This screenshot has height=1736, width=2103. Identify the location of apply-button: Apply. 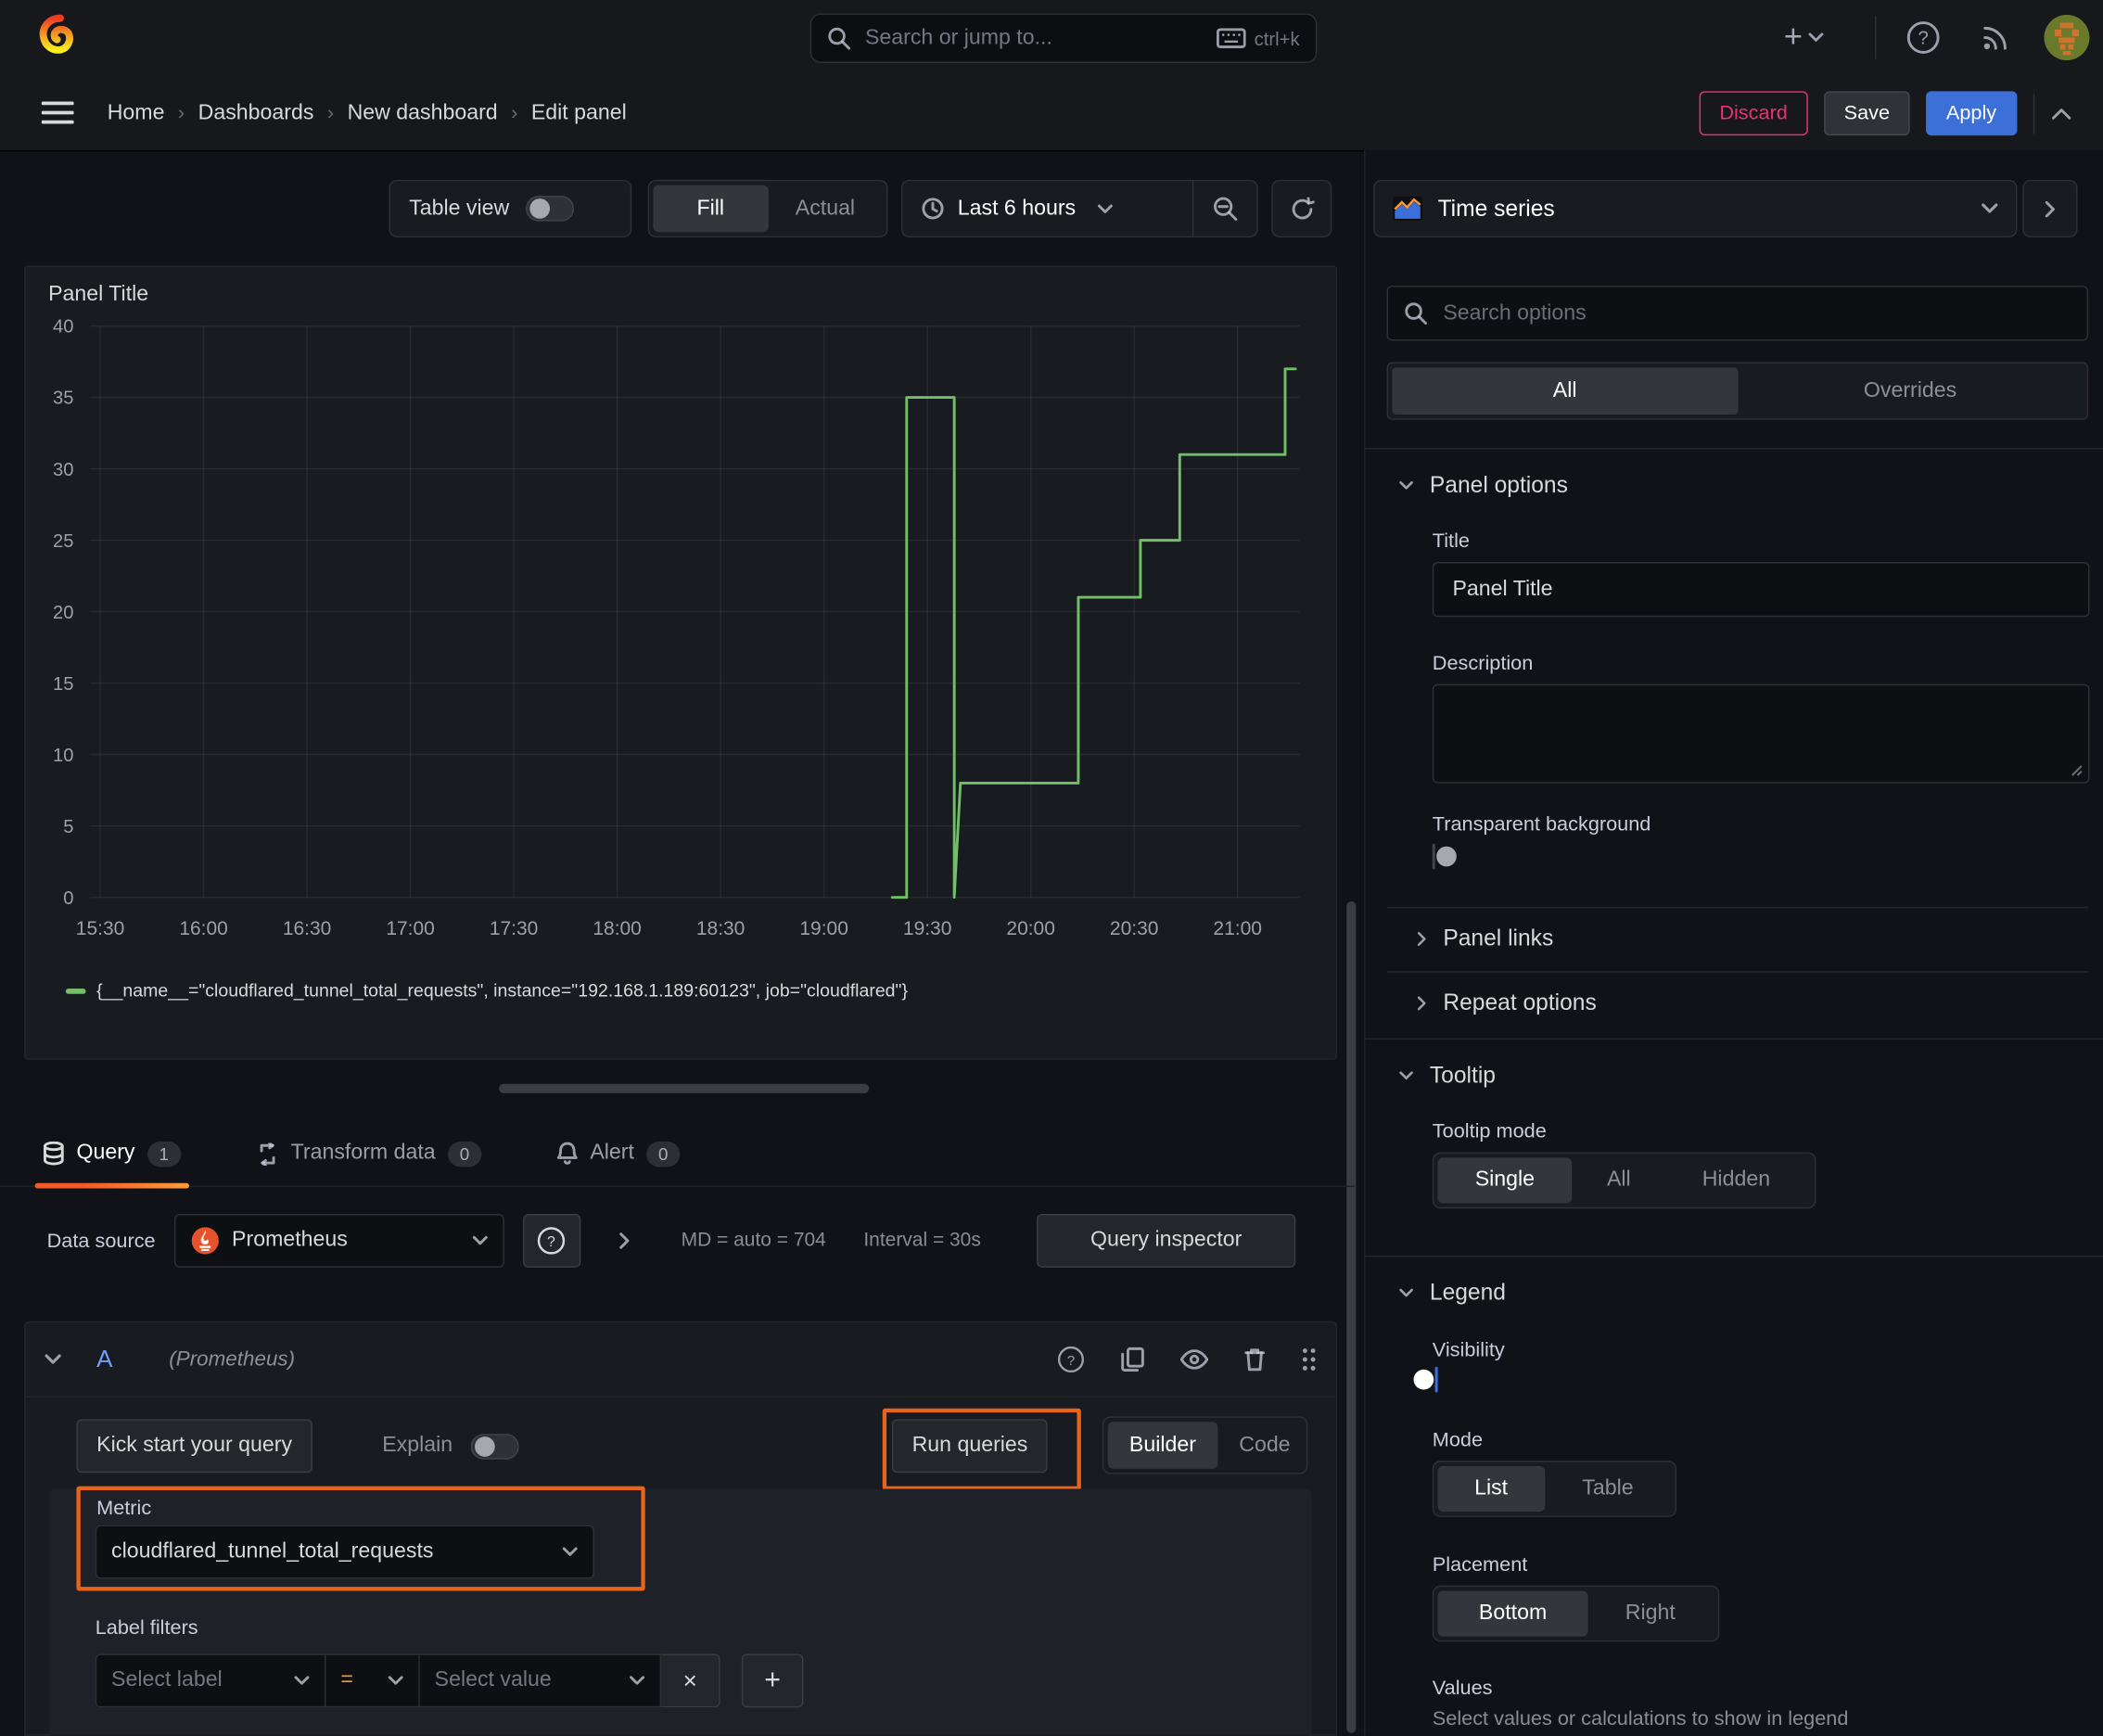
(1971, 114).